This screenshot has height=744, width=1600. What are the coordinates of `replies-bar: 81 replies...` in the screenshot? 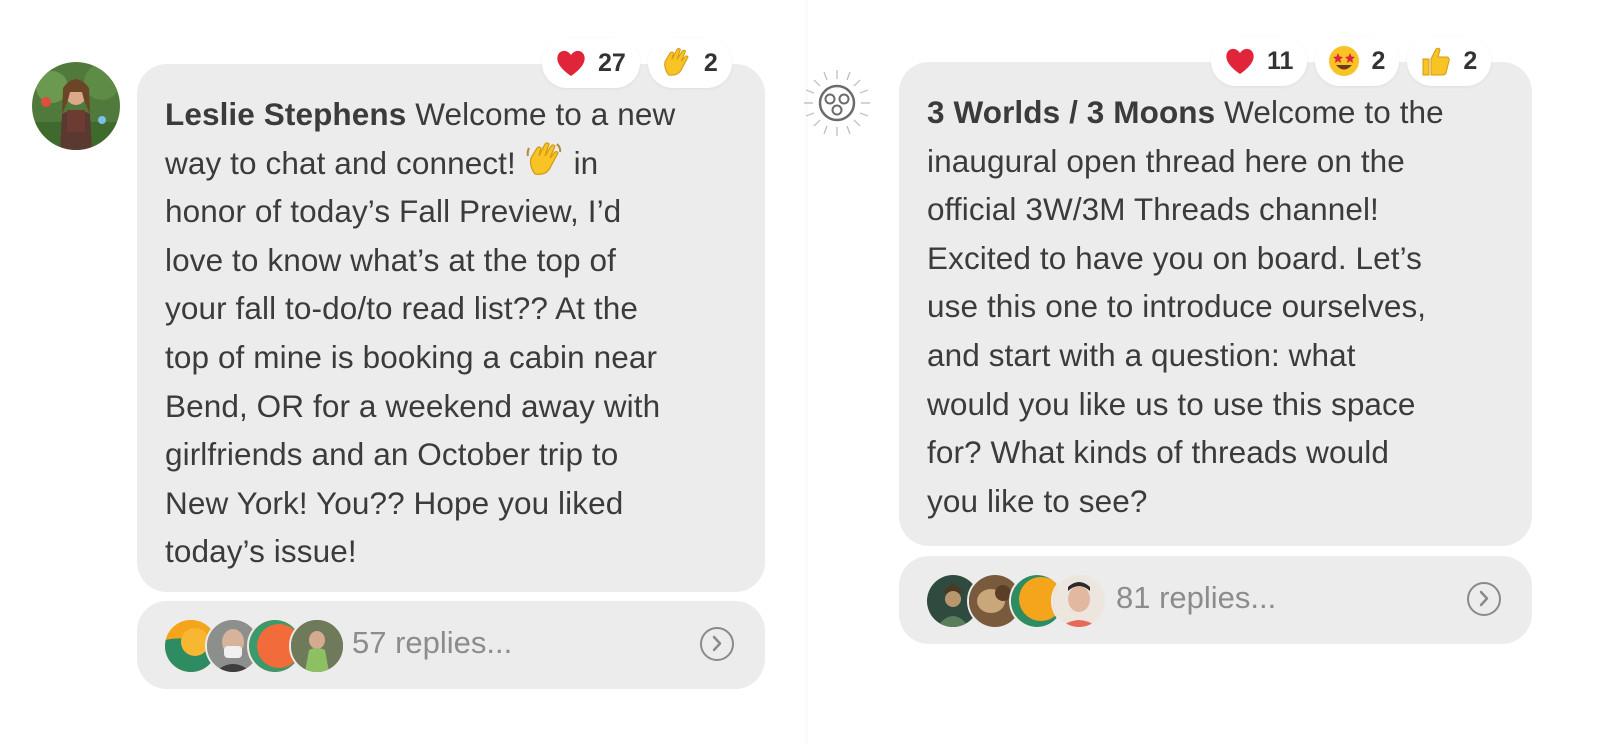 It's located at (1215, 600).